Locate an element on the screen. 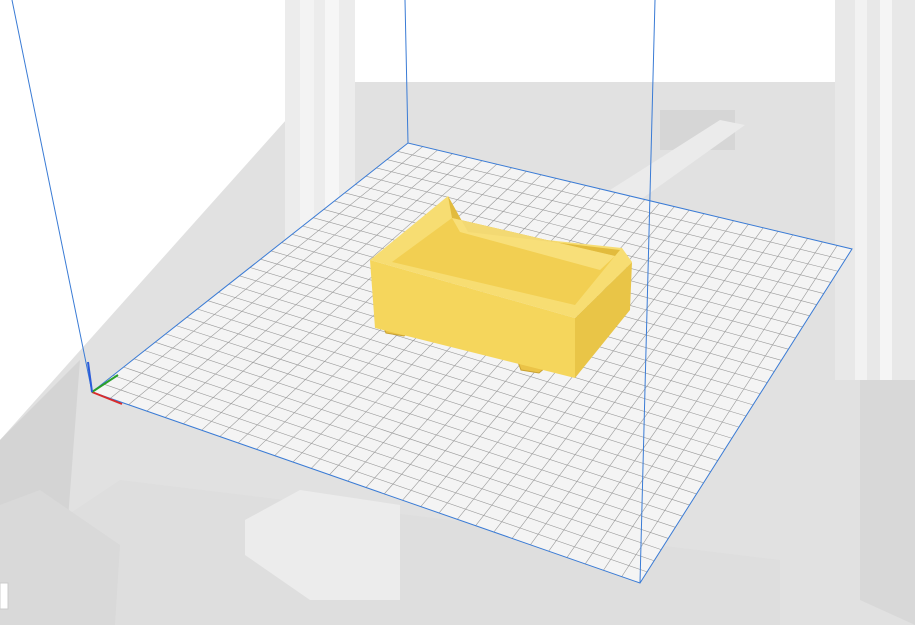 The image size is (915, 625). frame-rail-right-inner2 is located at coordinates (886, 190).